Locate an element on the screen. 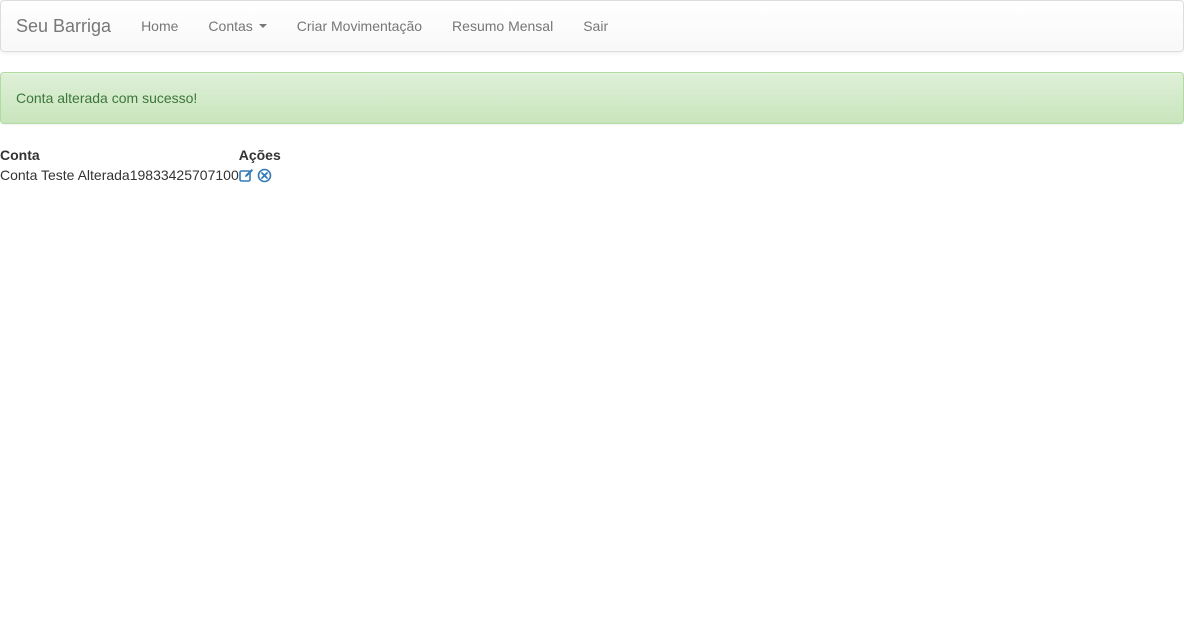  nav-item-home: Home is located at coordinates (159, 26).